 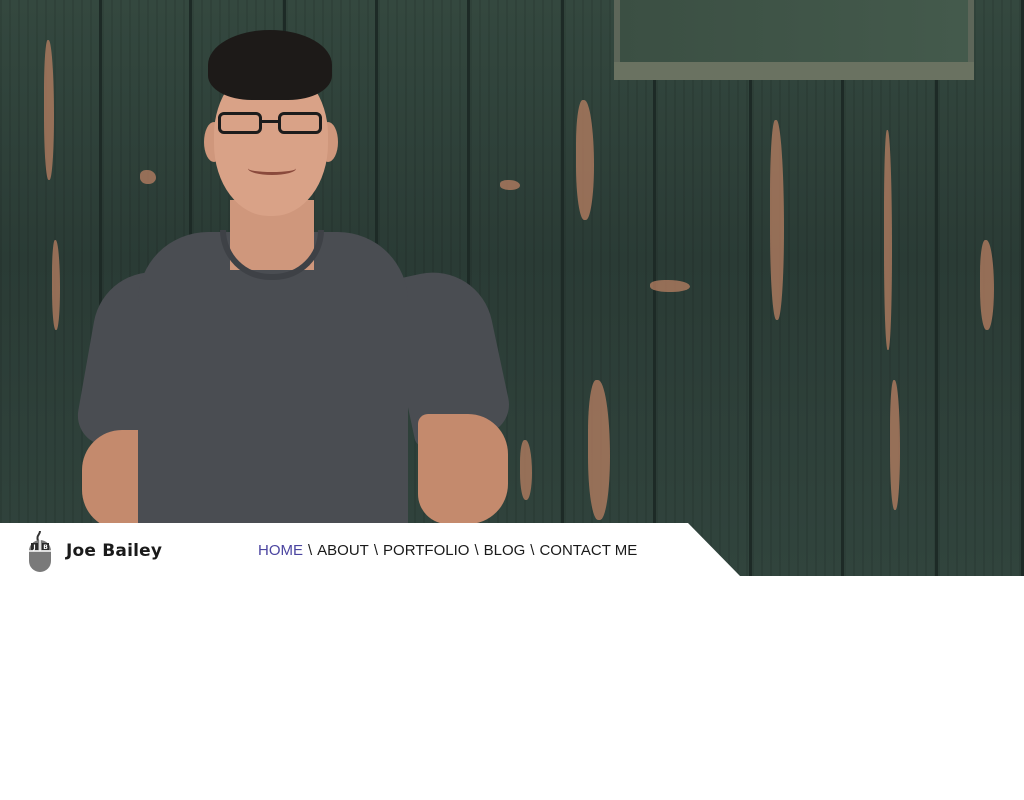 I want to click on main-nav: HOME \ ABOUT \ PORTFOLIO \ BLOG \ CONTACT ME, so click(x=447, y=550).